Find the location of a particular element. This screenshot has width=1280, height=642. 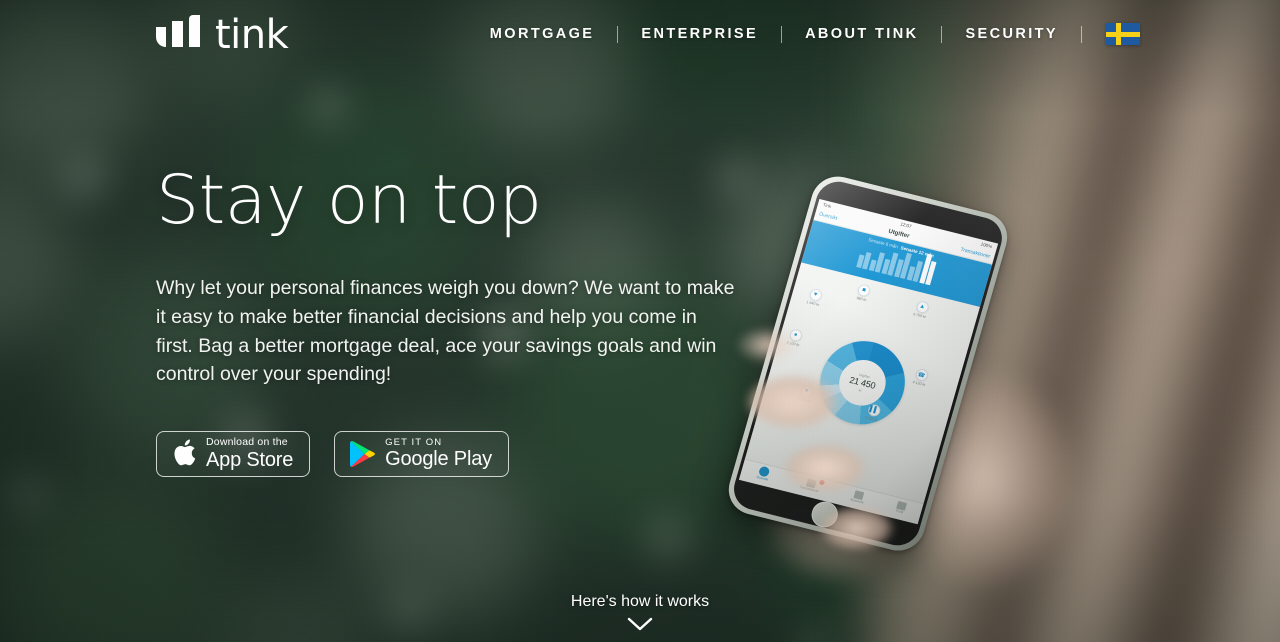

chevron-down-icon is located at coordinates (640, 624).